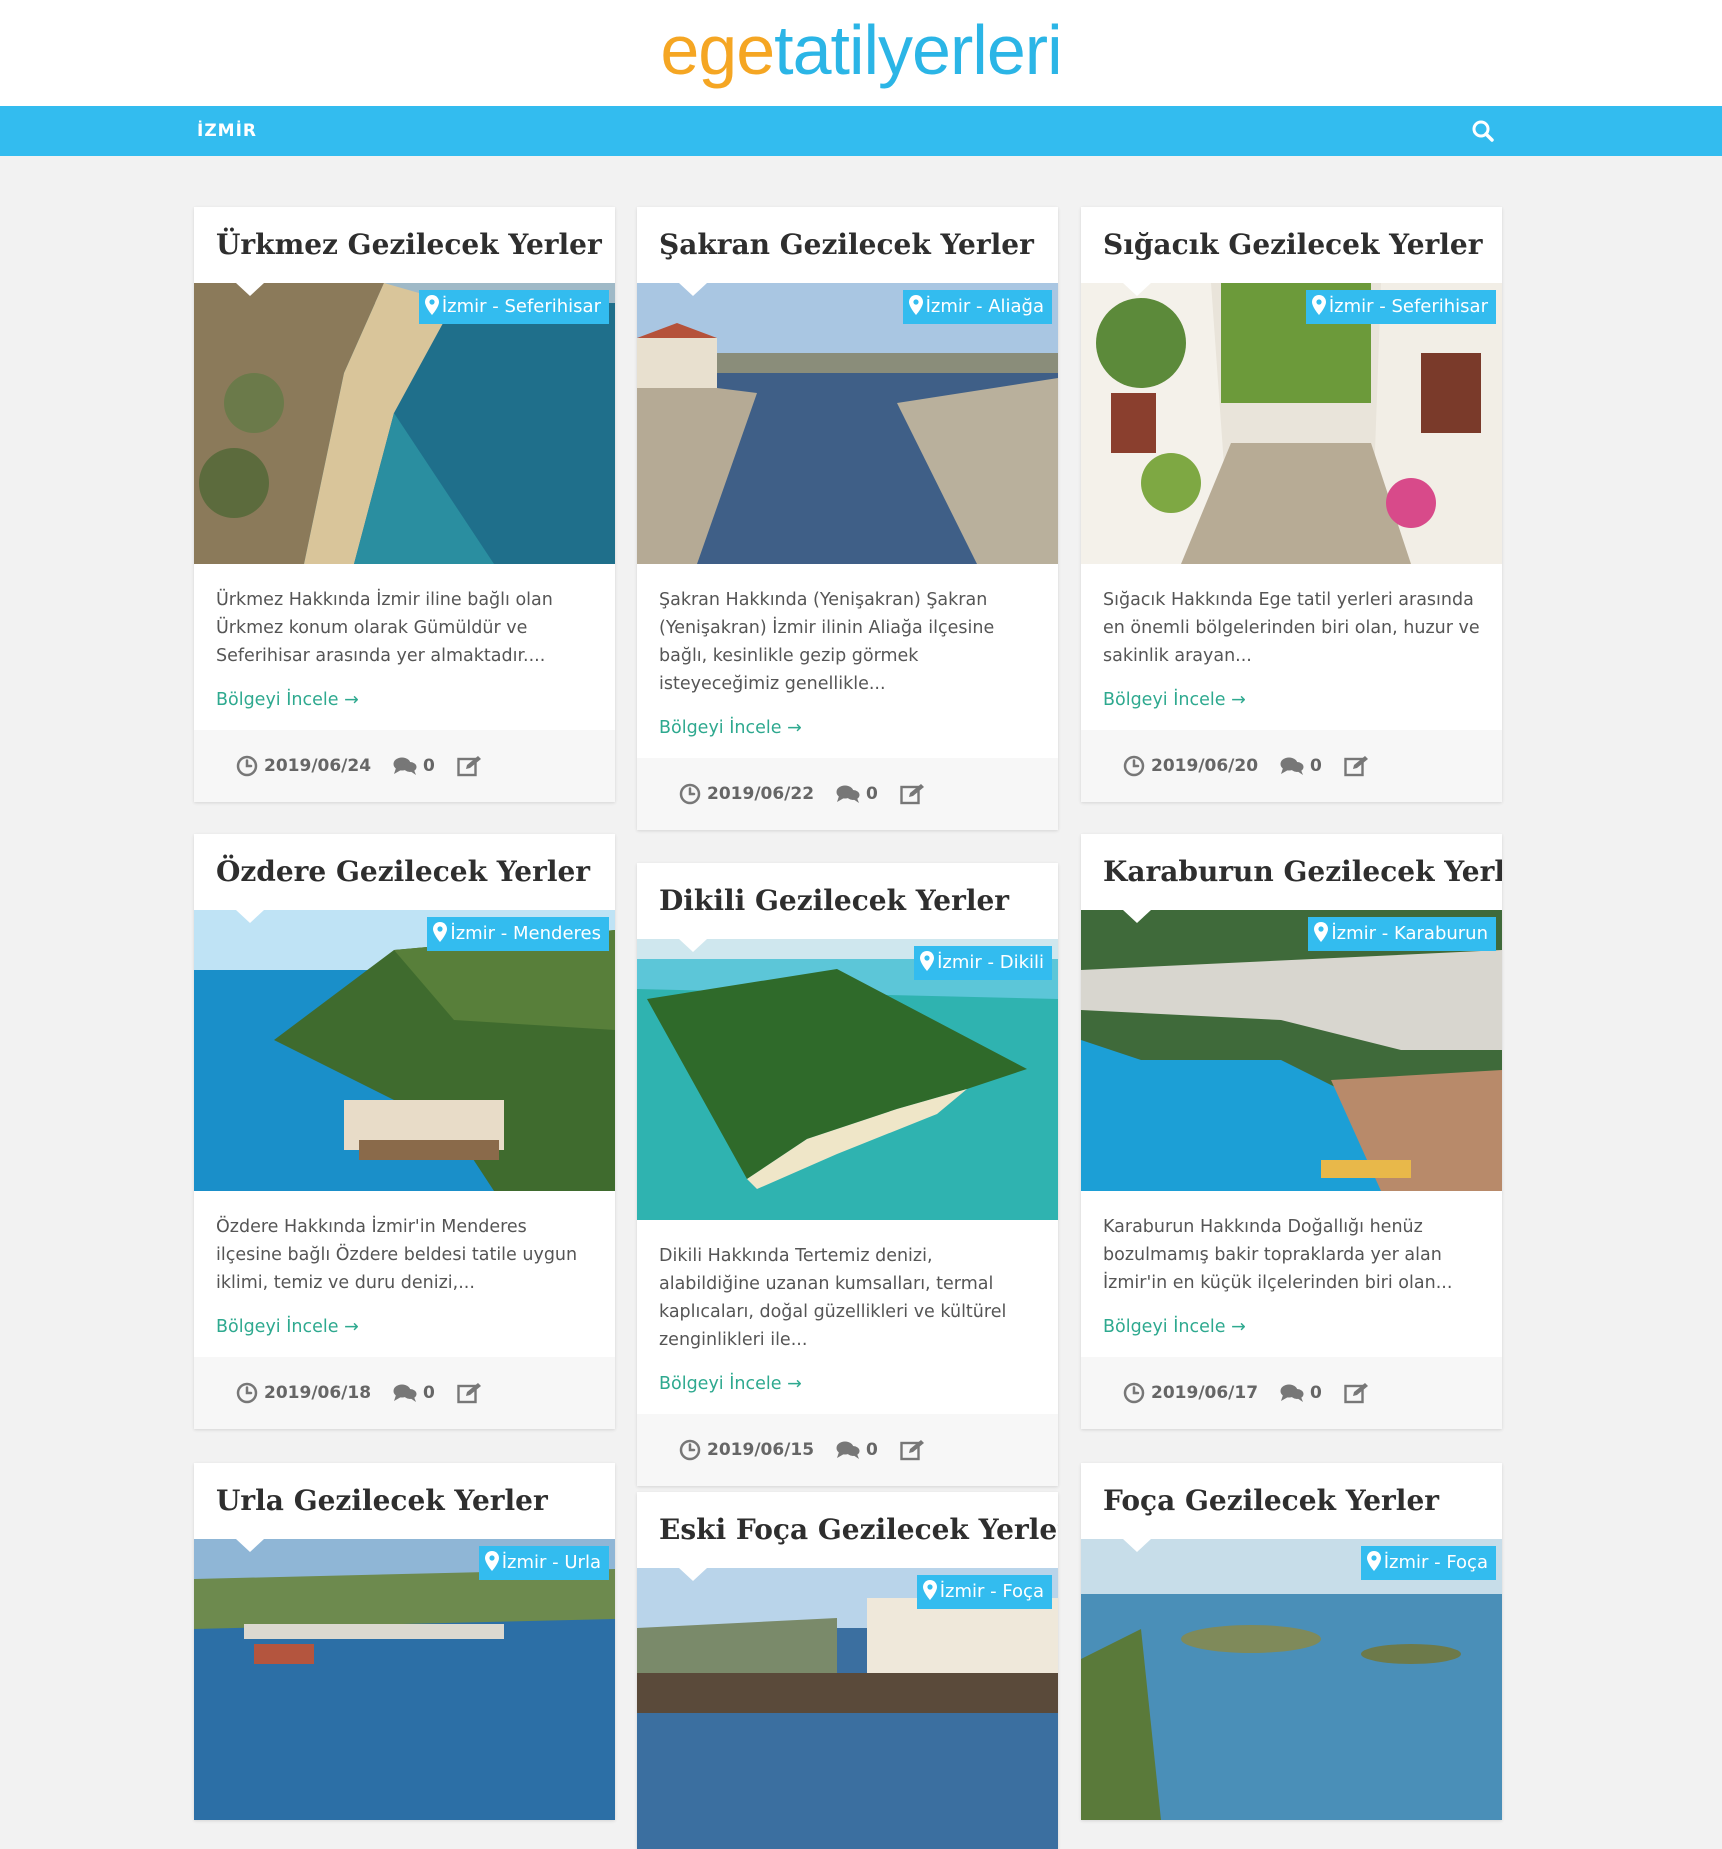 The width and height of the screenshot is (1722, 1849). I want to click on post-meta: 2019/06/20 0, so click(1291, 766).